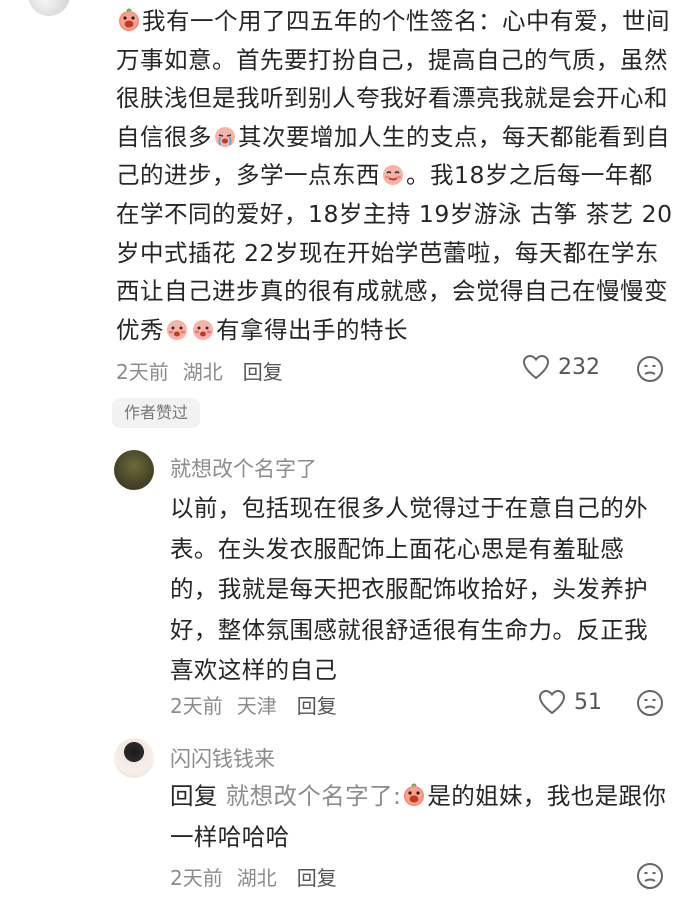  Describe the element at coordinates (156, 413) in the screenshot. I see `author-liked-badge: 作者赞过` at that location.